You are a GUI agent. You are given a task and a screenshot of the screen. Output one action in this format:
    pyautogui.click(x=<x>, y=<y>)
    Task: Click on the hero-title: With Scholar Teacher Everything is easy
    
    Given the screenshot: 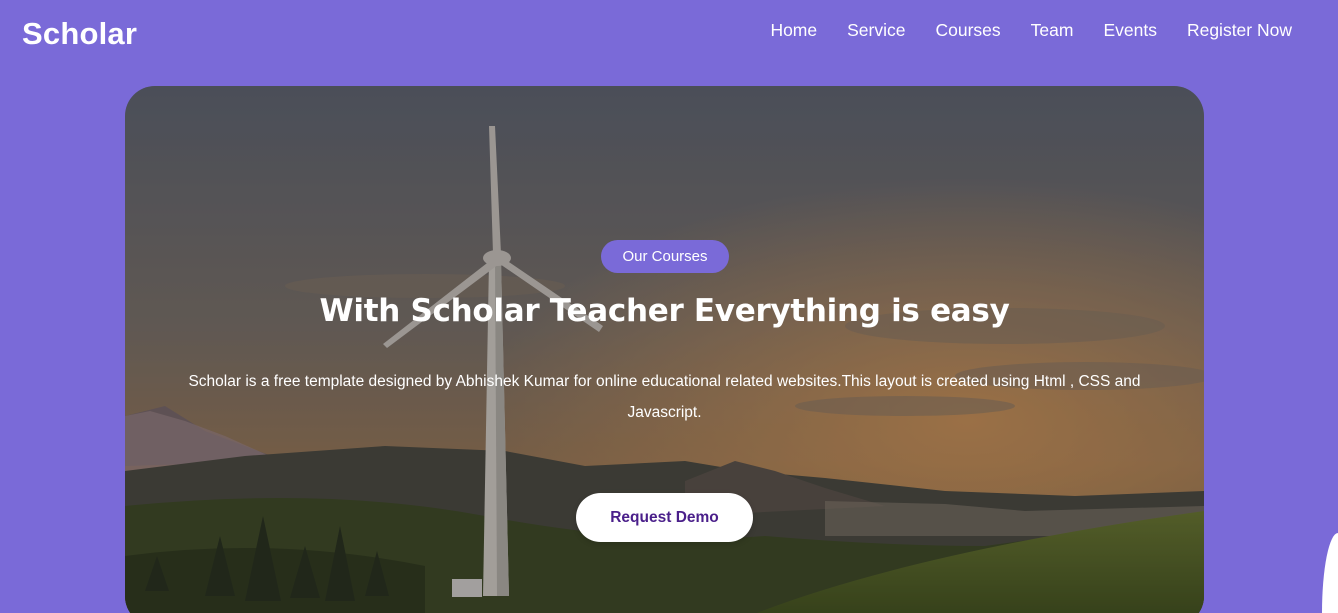 What is the action you would take?
    pyautogui.click(x=664, y=311)
    